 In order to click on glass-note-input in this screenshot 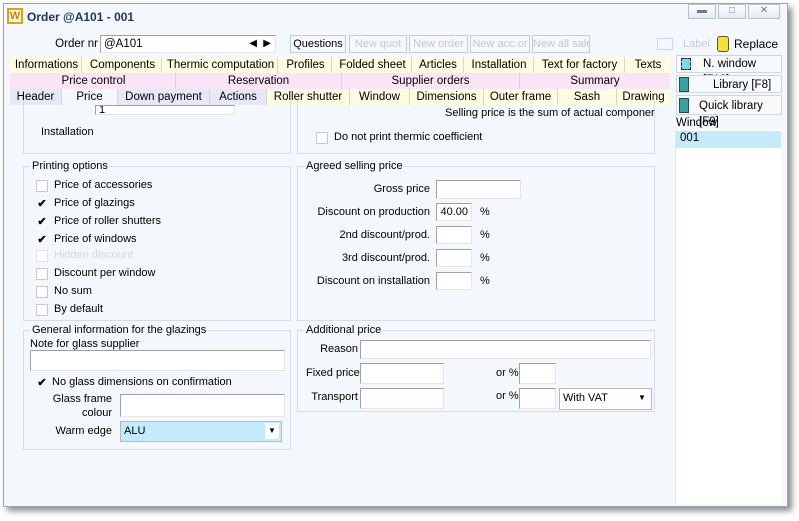, I will do `click(157, 360)`.